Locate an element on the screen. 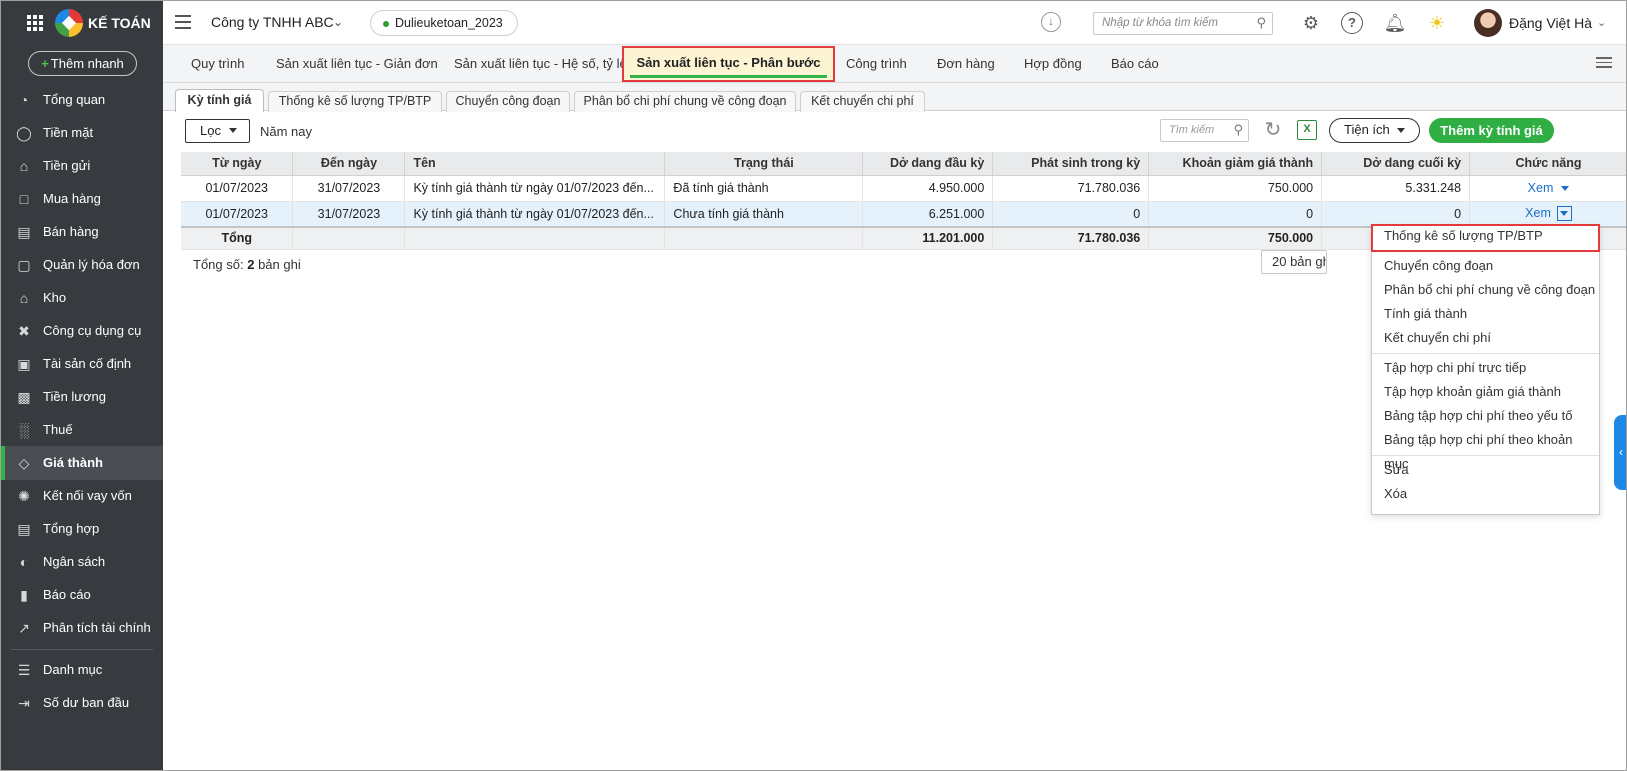  sidebar-item-label: Tiền gửi is located at coordinates (67, 165).